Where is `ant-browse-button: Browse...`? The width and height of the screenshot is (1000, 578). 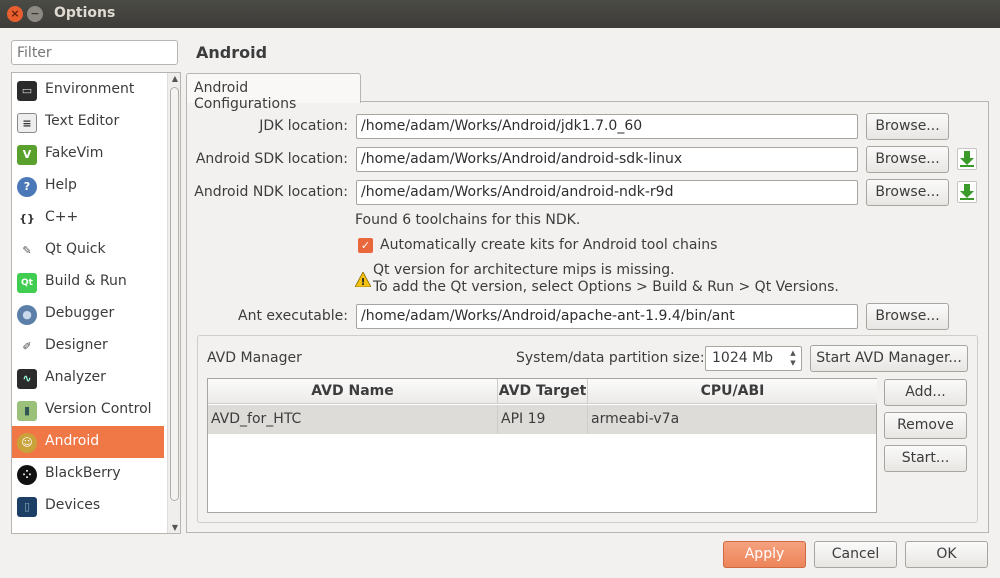 ant-browse-button: Browse... is located at coordinates (907, 316).